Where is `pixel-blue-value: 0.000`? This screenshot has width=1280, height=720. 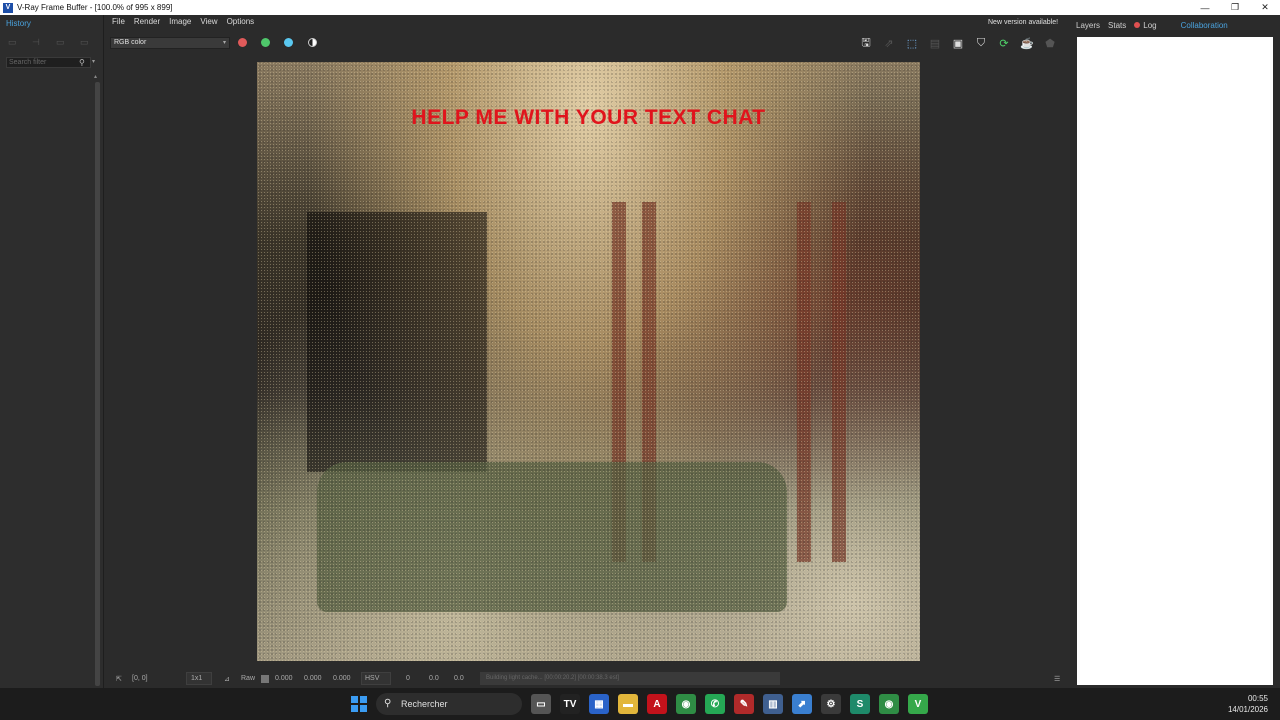 pixel-blue-value: 0.000 is located at coordinates (342, 678).